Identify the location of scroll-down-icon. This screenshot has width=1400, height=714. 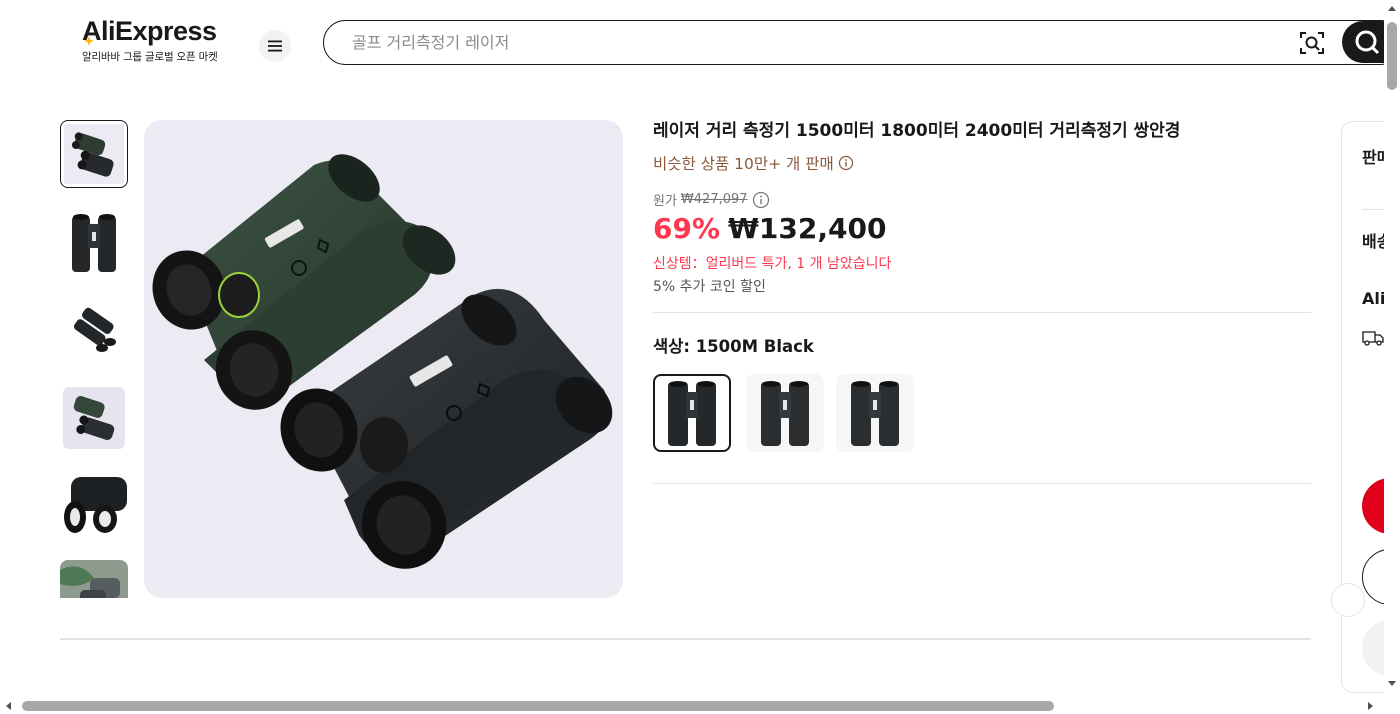
(1392, 684).